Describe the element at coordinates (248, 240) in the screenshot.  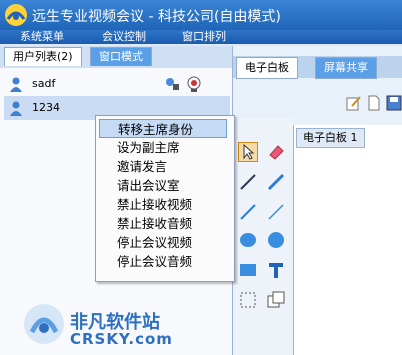
I see `ellipse-icon` at that location.